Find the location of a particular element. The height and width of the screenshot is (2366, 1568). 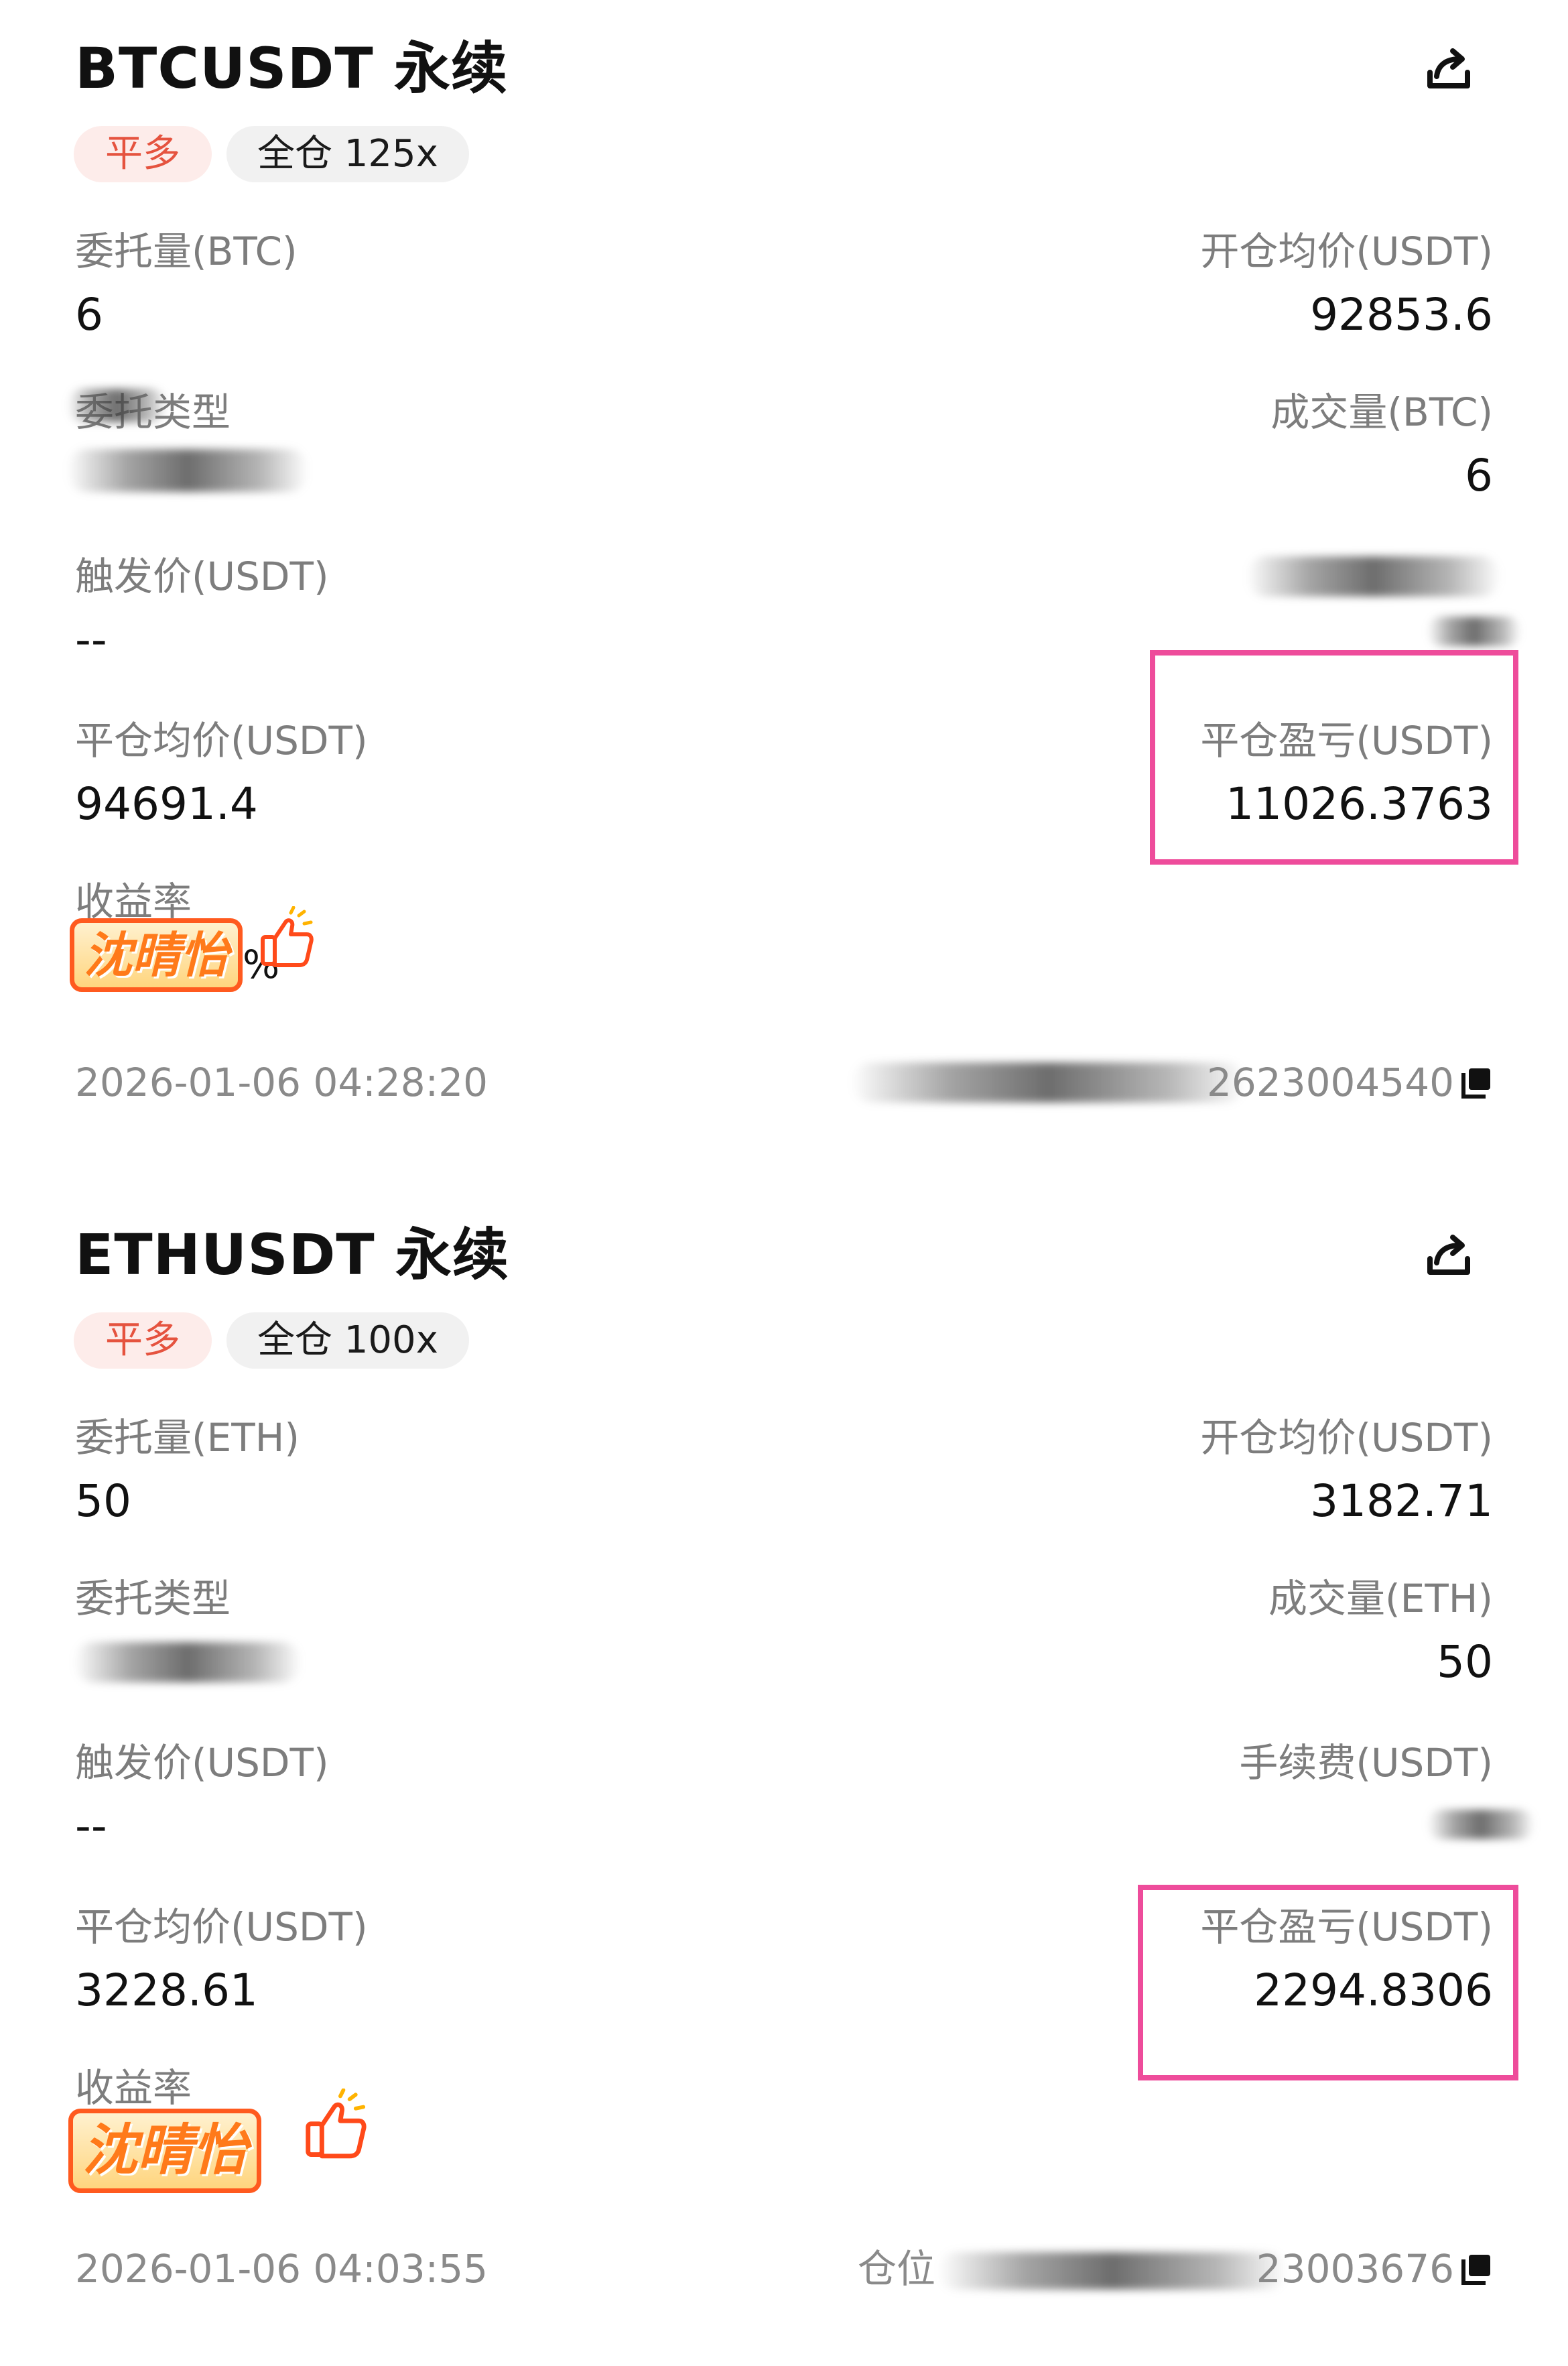

position-id: 2623004540 is located at coordinates (1330, 1082).